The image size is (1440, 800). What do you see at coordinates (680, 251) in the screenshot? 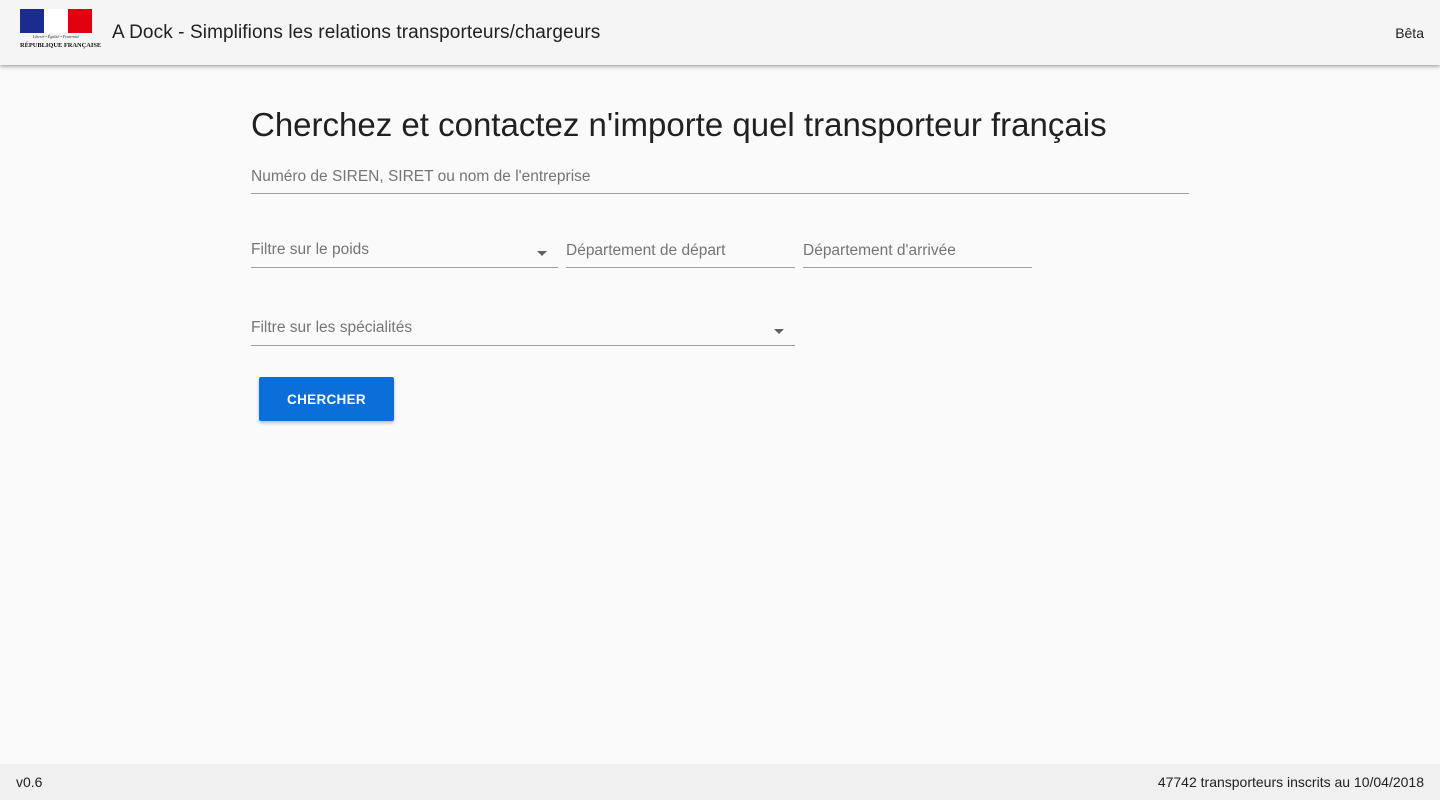
I see `departure-department-input` at bounding box center [680, 251].